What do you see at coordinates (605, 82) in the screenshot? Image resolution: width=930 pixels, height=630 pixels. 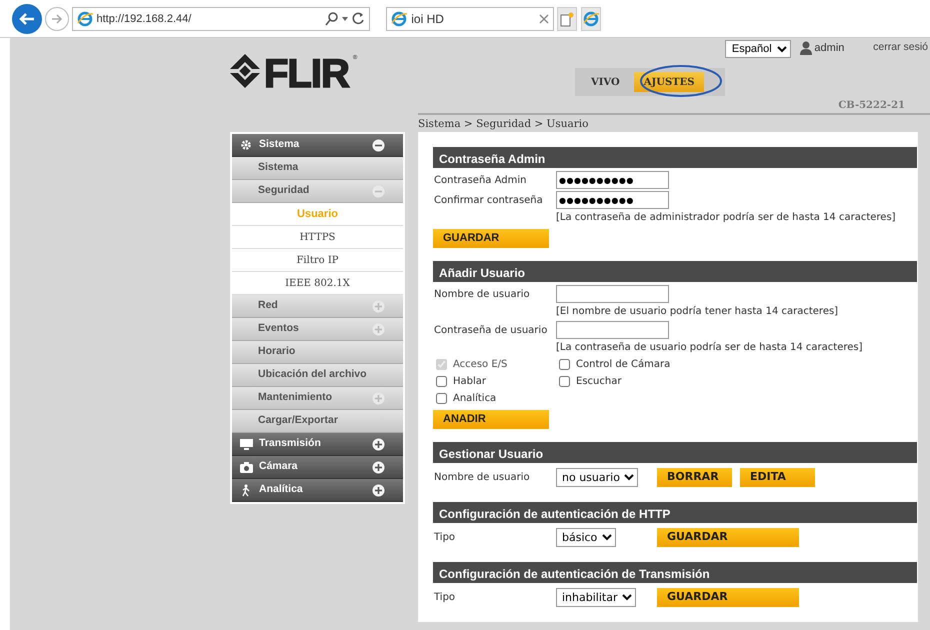 I see `nav-tab: VIVO` at bounding box center [605, 82].